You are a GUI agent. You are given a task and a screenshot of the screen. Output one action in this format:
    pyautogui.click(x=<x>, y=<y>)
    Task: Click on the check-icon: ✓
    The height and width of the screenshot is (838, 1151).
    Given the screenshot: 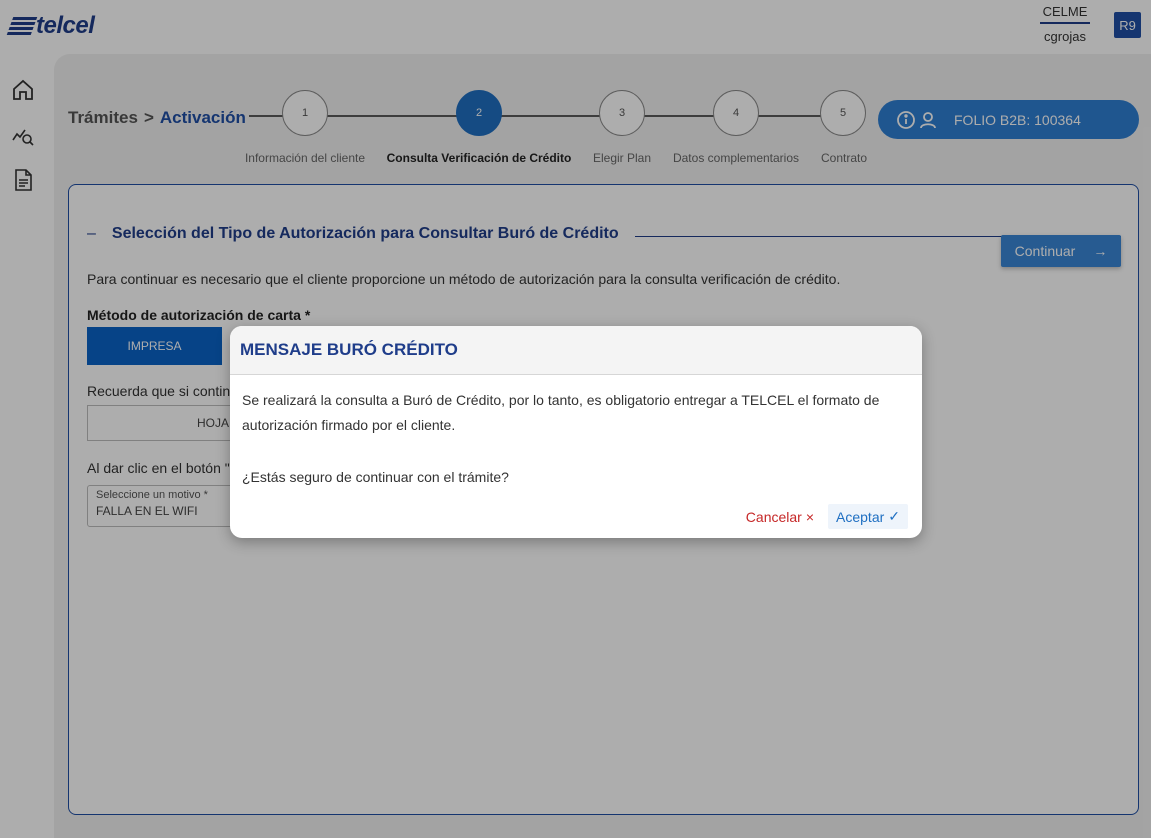 What is the action you would take?
    pyautogui.click(x=894, y=516)
    